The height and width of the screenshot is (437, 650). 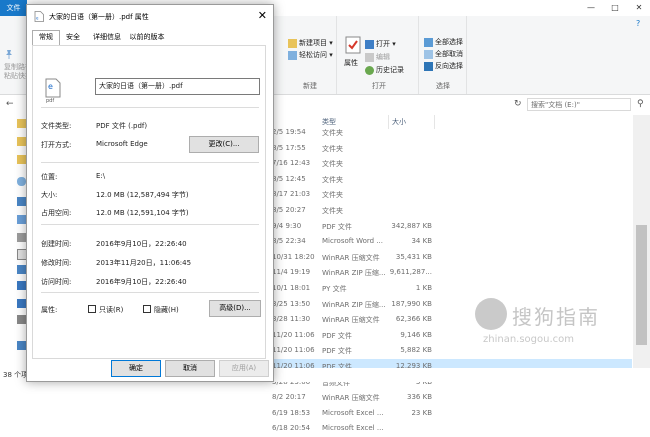 I want to click on location-label: 位置:, so click(x=49, y=177).